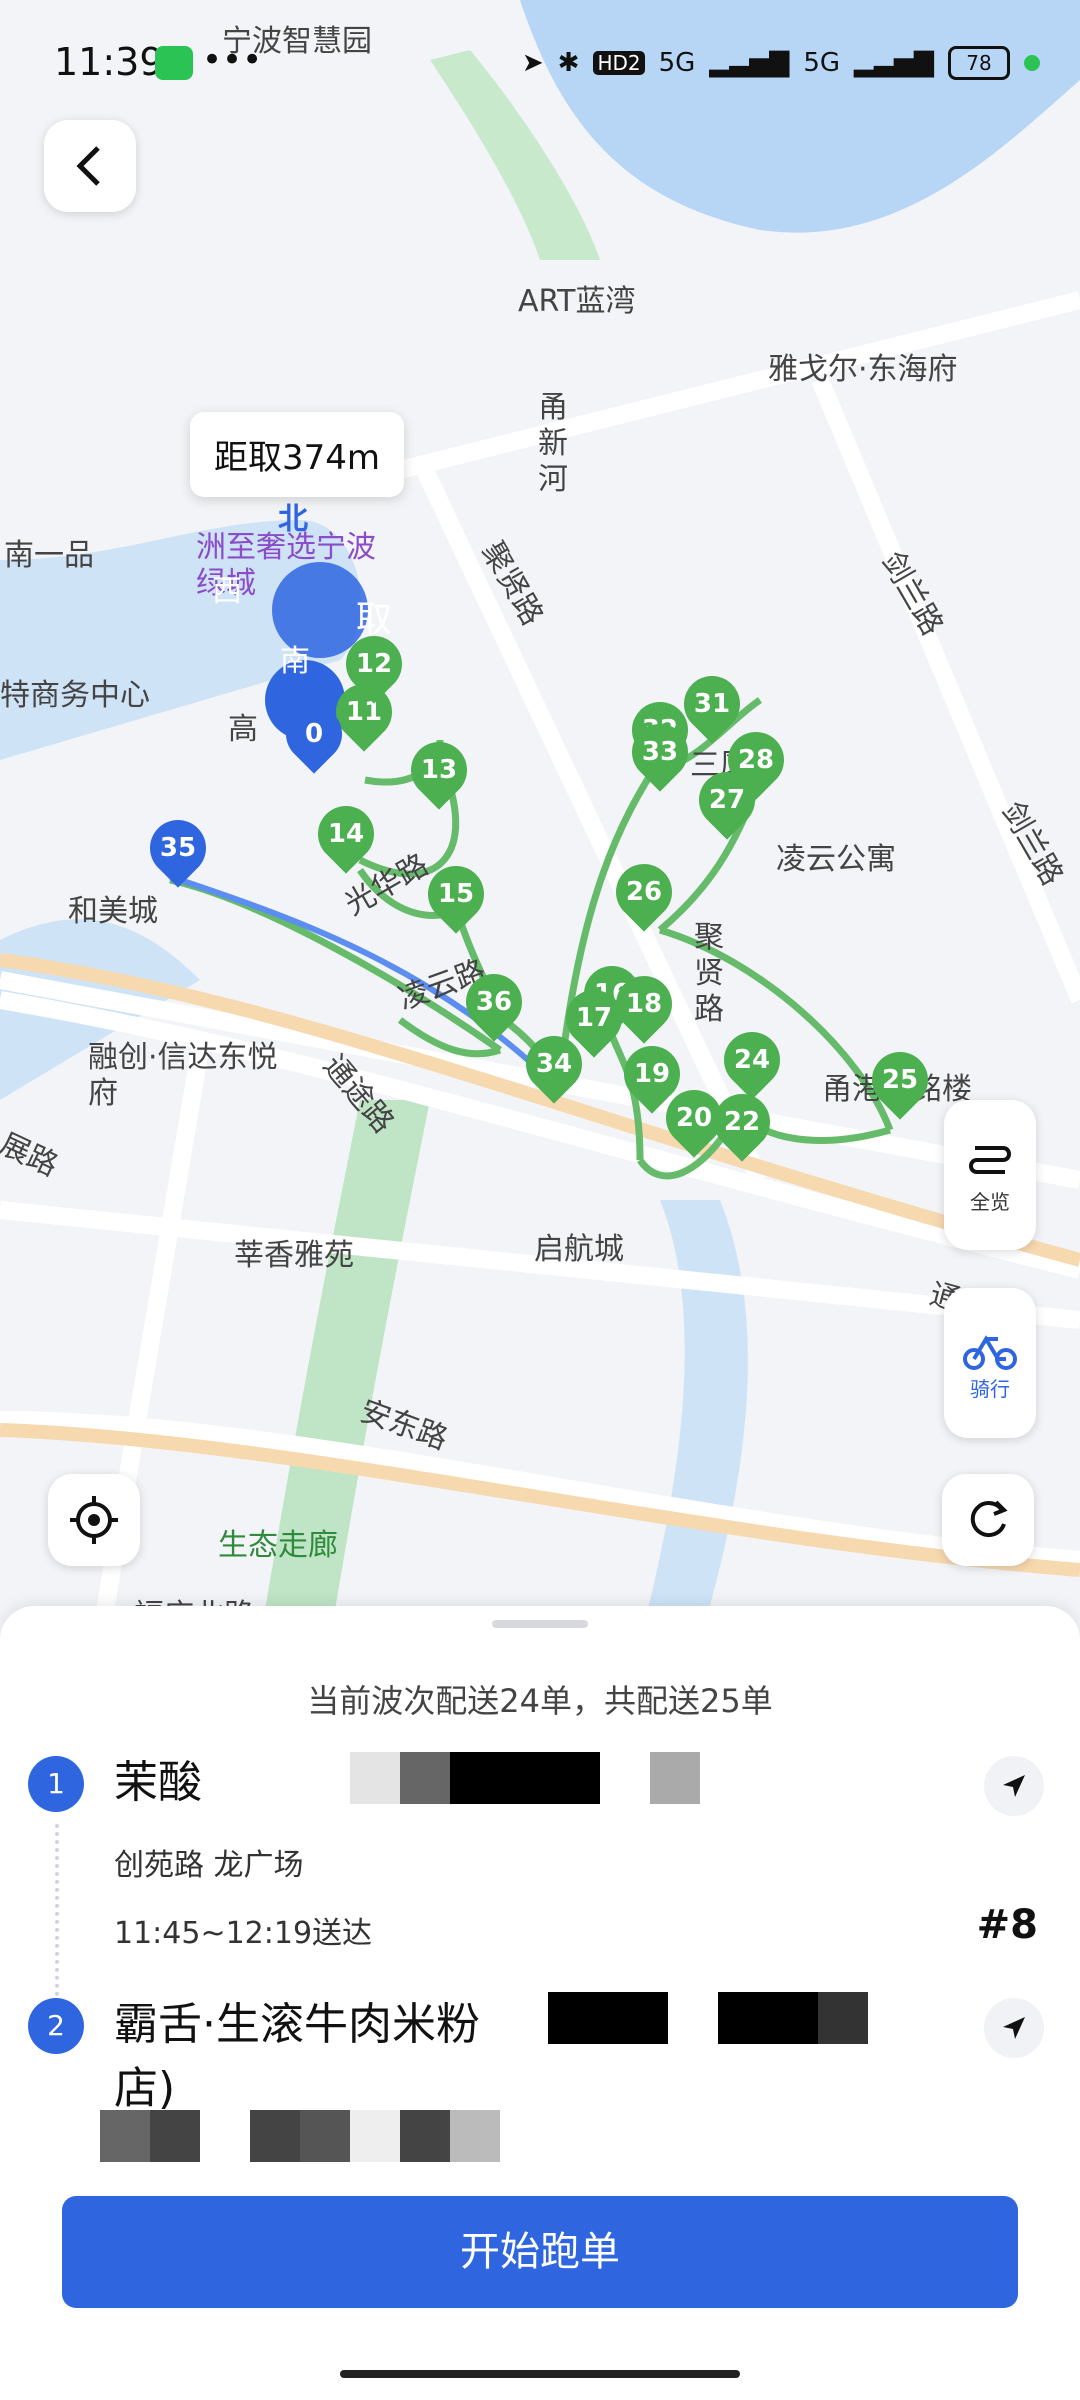 The image size is (1080, 2400). I want to click on map-marker: 18, so click(644, 1004).